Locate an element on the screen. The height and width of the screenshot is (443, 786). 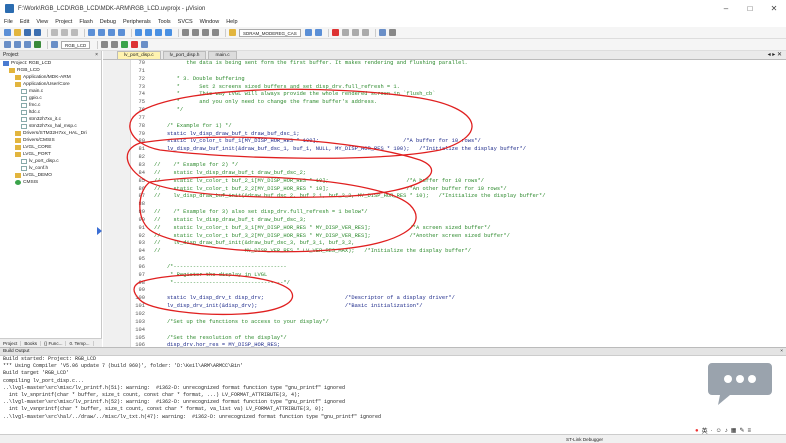
close-panel-icon: × is located at coordinates (96, 55).